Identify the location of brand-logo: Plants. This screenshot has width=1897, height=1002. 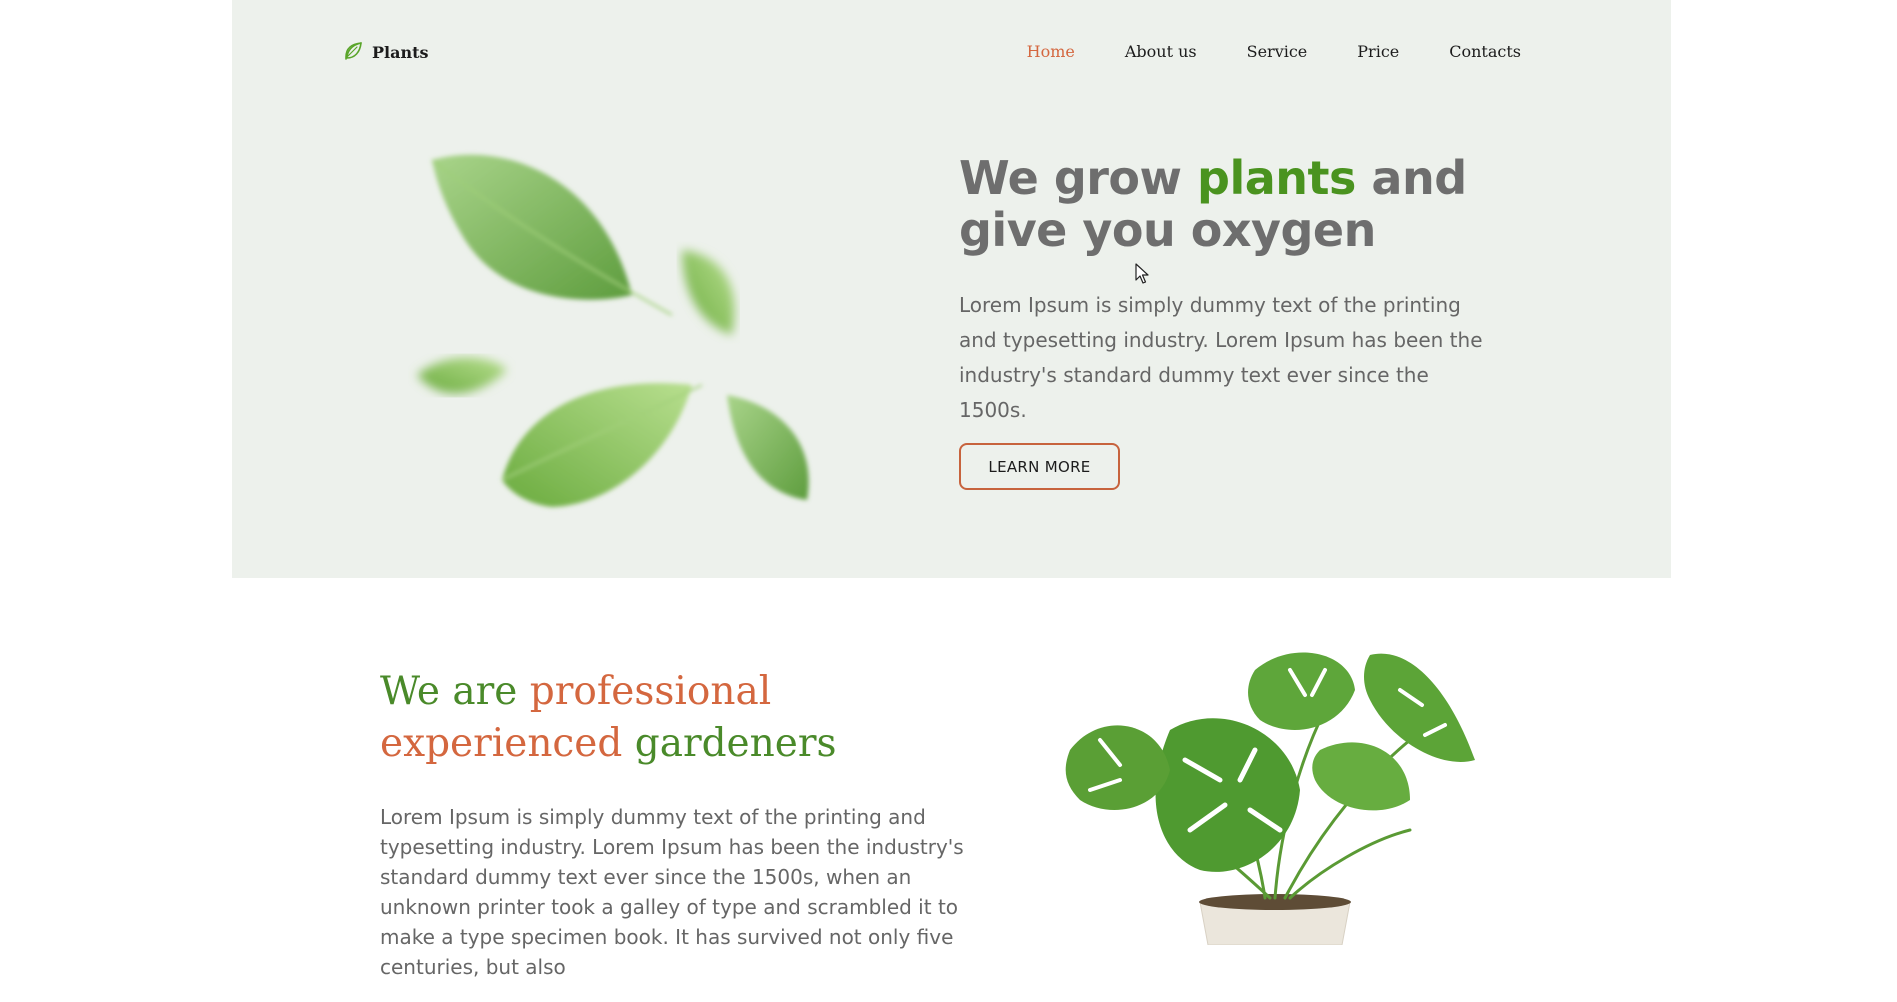
(385, 52).